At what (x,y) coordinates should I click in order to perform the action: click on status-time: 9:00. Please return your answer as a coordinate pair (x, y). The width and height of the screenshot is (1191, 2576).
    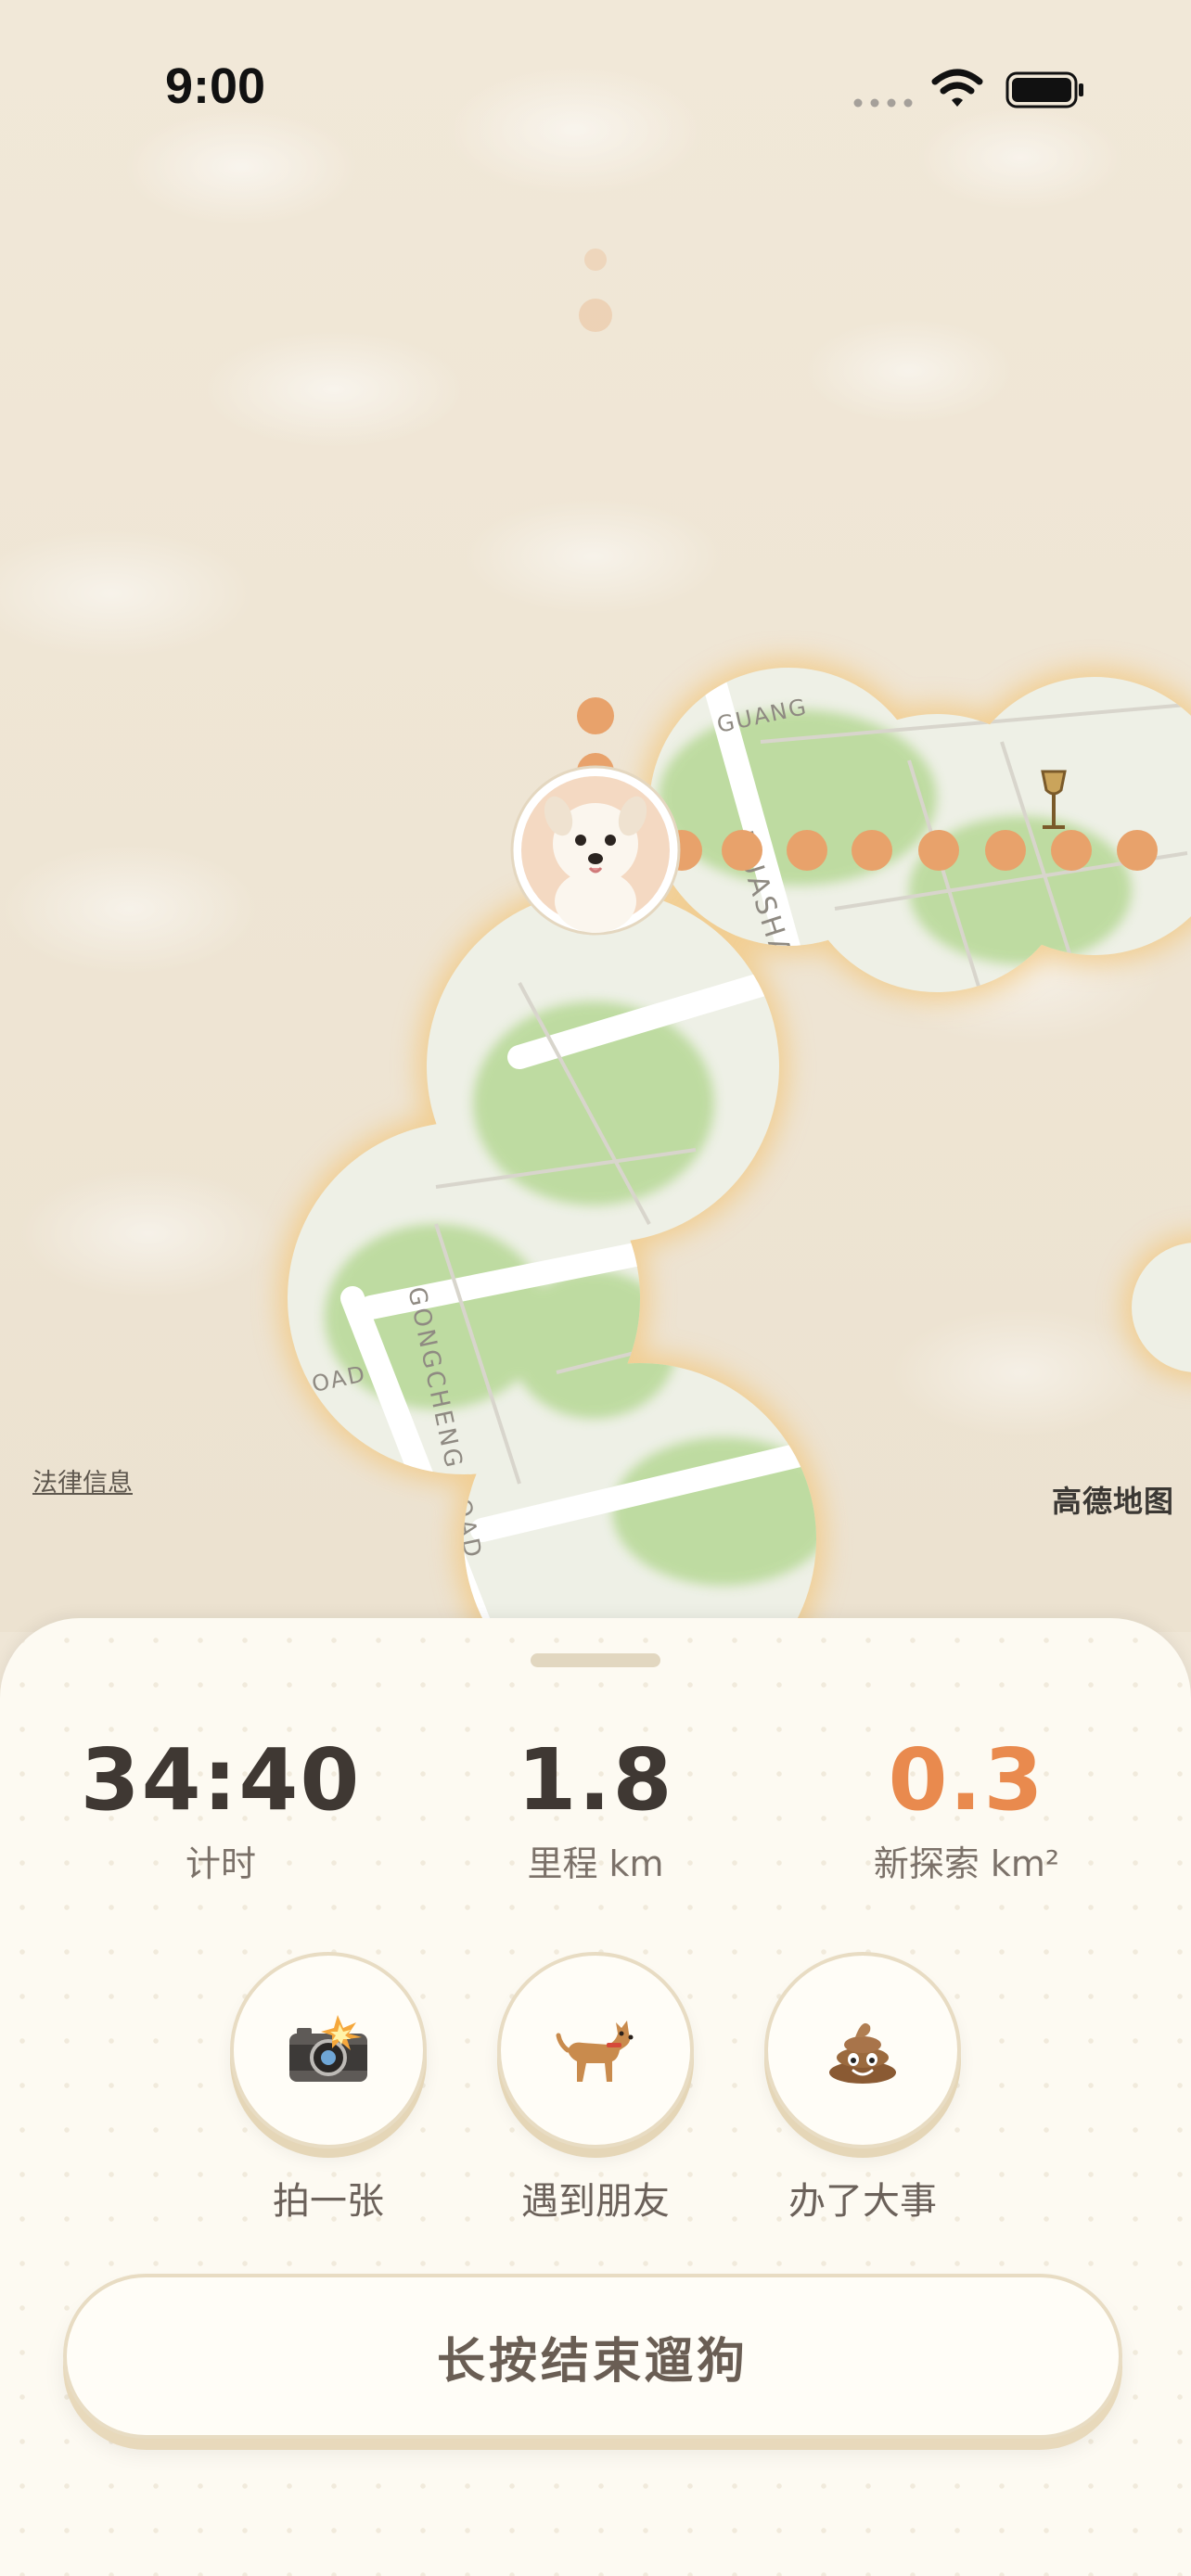
    Looking at the image, I should click on (215, 86).